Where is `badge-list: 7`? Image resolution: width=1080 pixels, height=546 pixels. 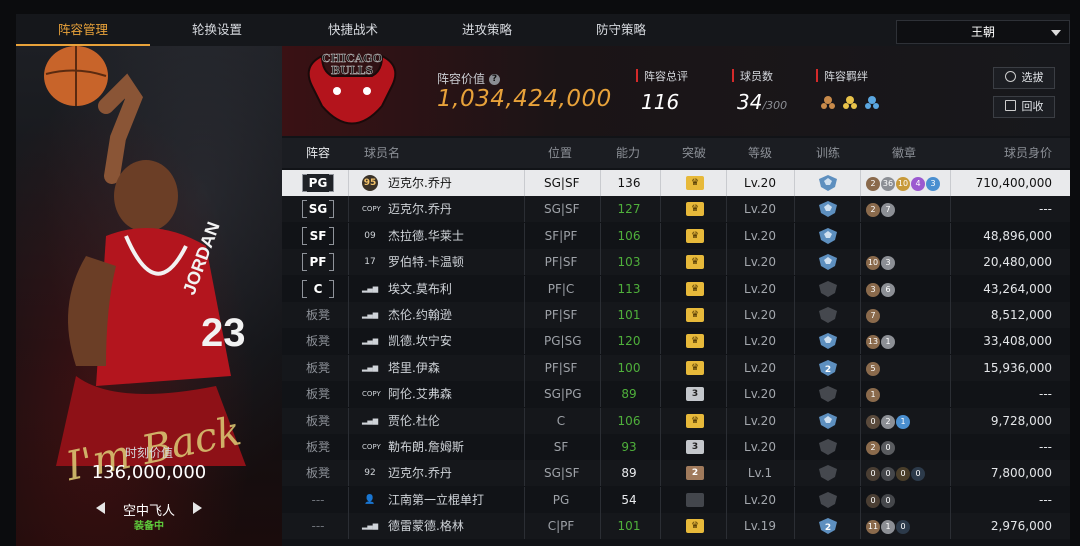 badge-list: 7 is located at coordinates (873, 315).